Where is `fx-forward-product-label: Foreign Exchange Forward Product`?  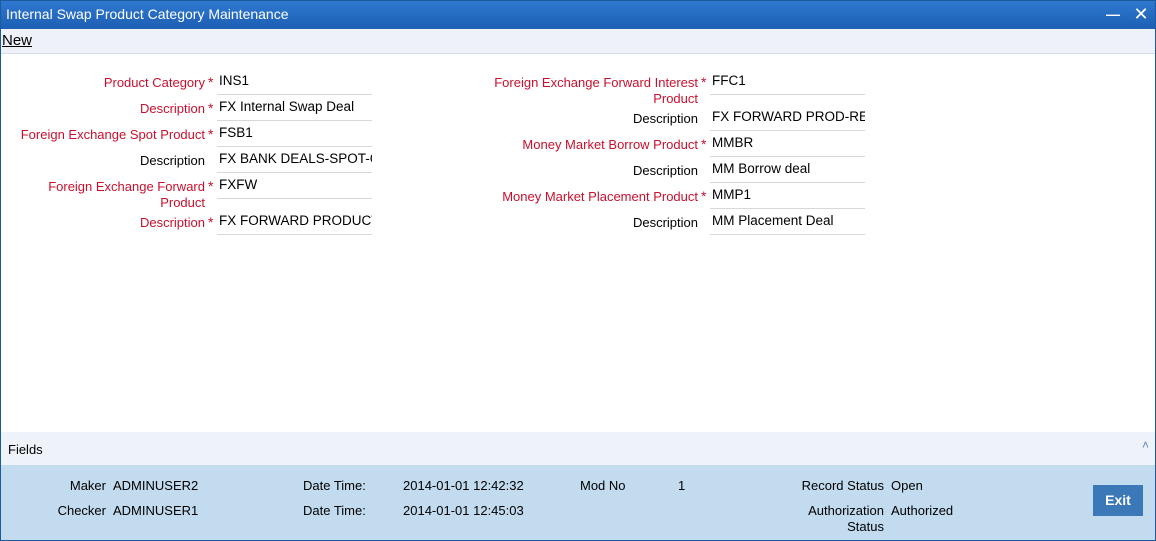 fx-forward-product-label: Foreign Exchange Forward Product is located at coordinates (126, 194).